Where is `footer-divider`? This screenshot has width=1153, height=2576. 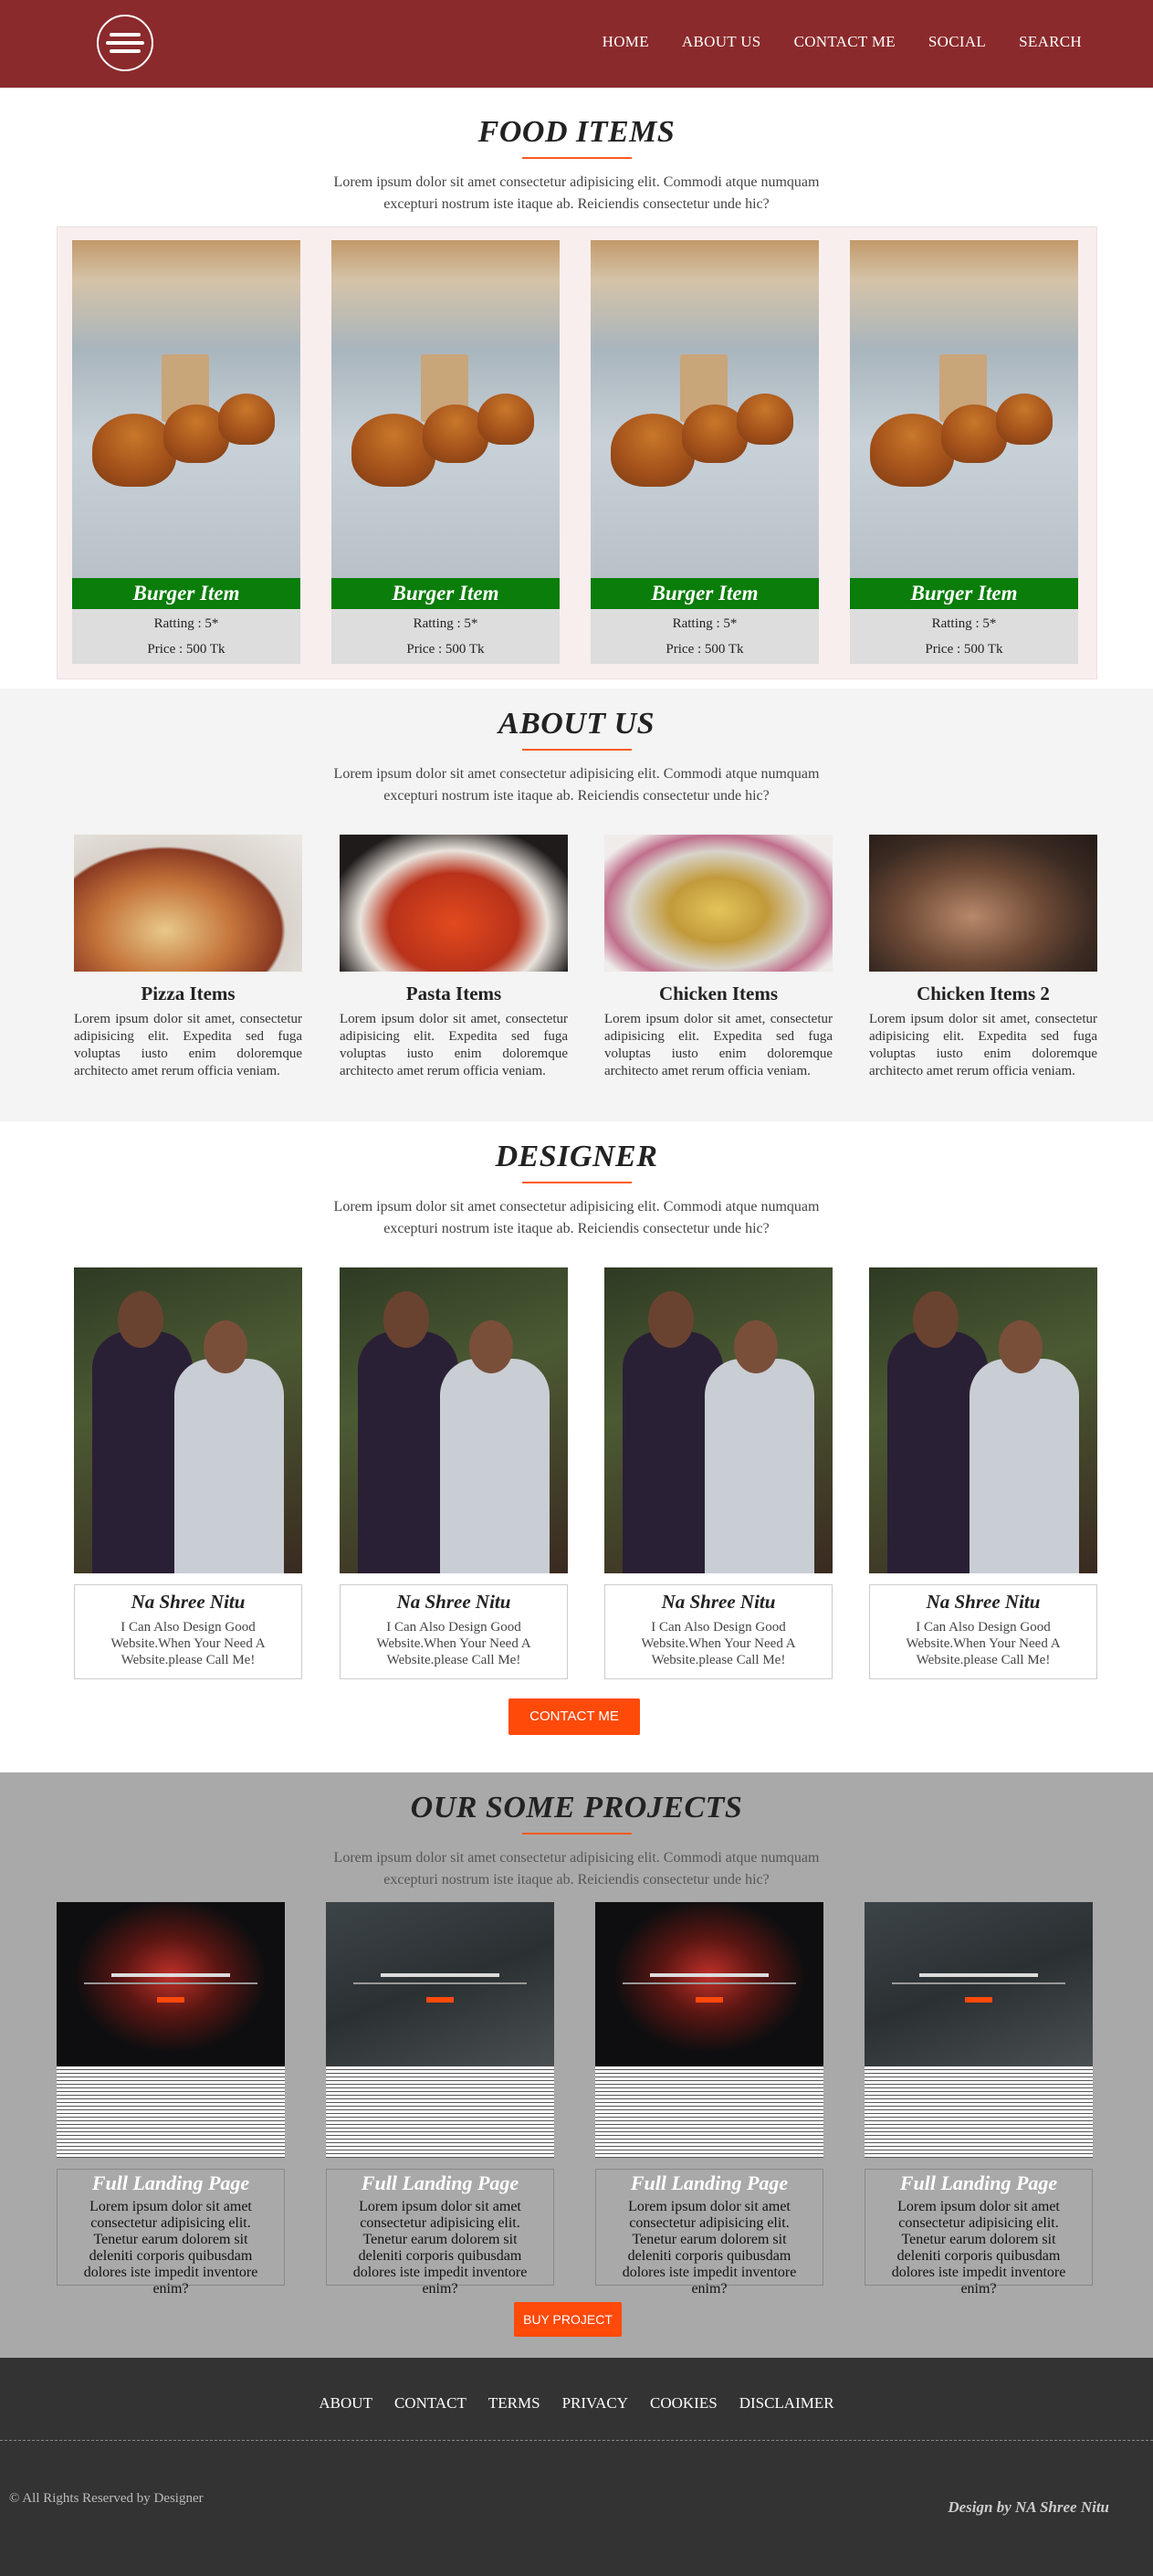
footer-divider is located at coordinates (576, 2440).